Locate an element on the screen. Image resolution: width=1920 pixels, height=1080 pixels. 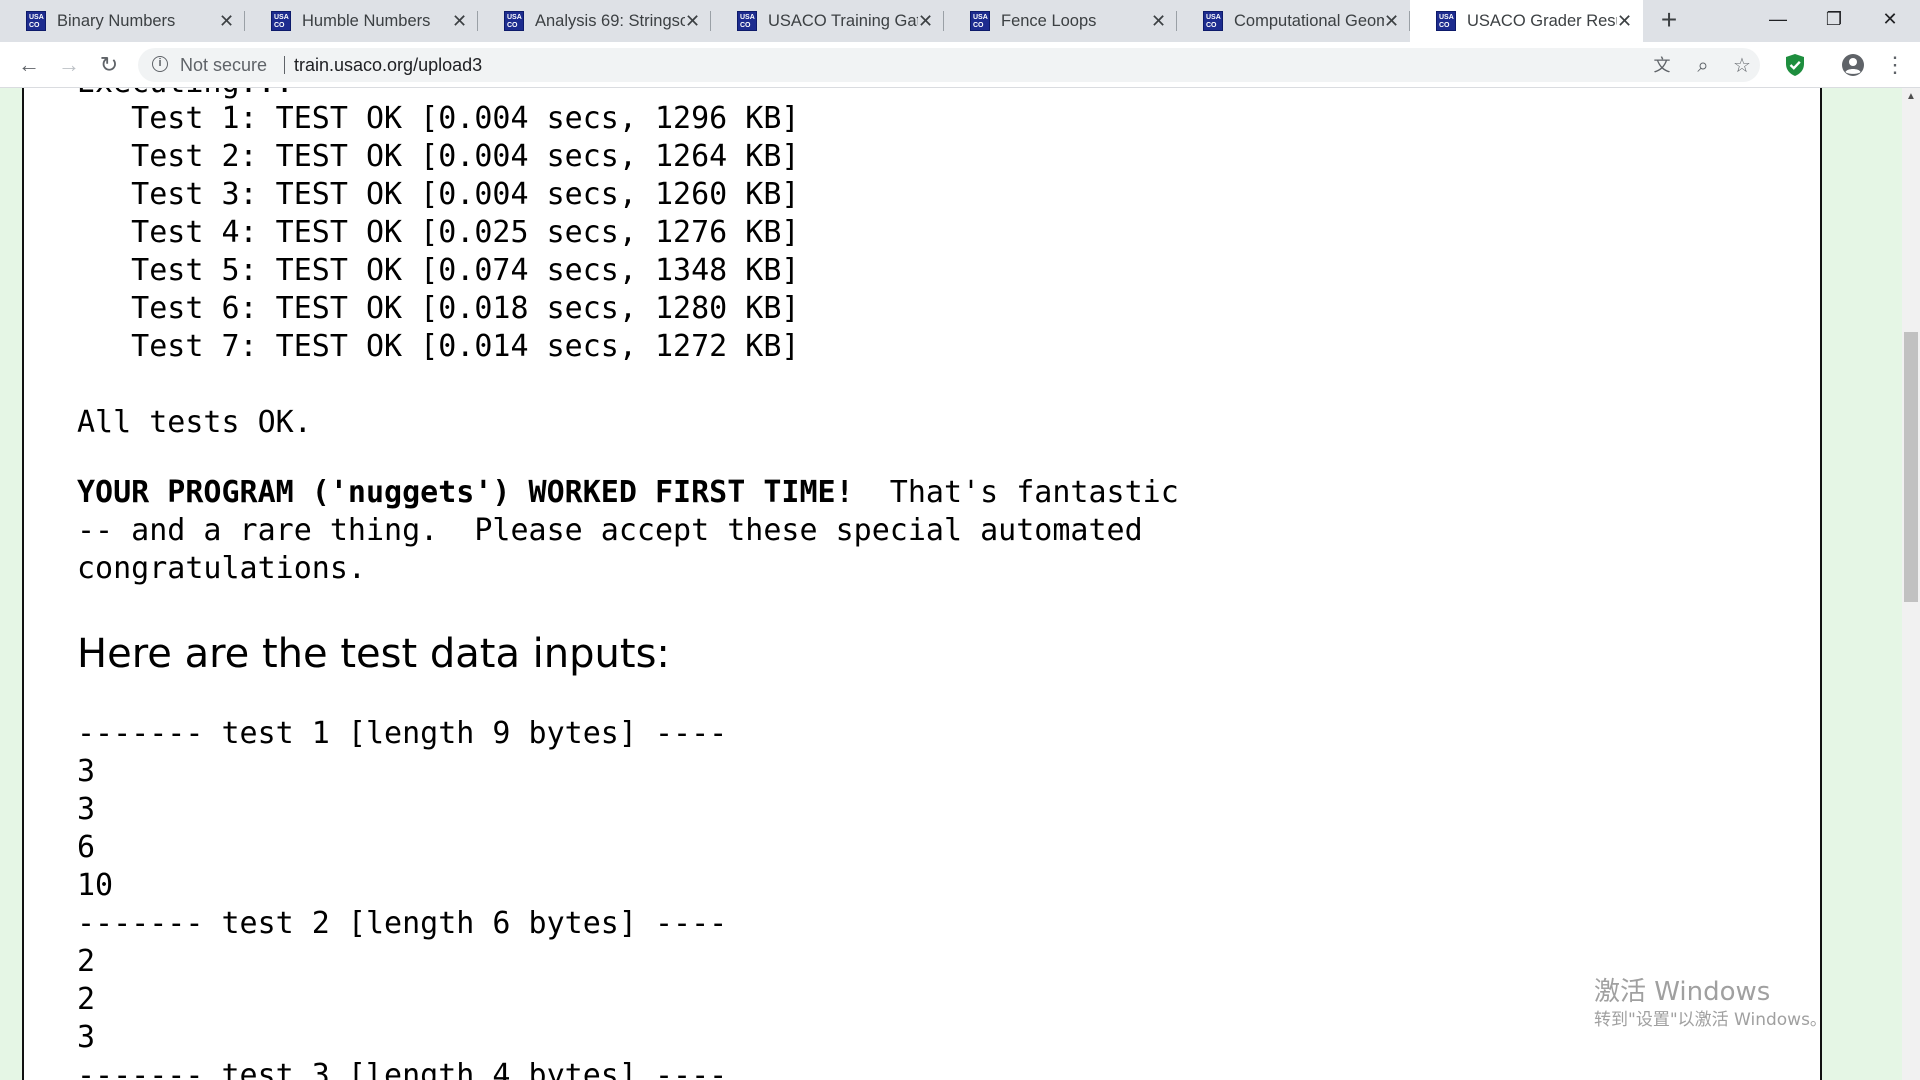
shield-check-icon is located at coordinates (1795, 65).